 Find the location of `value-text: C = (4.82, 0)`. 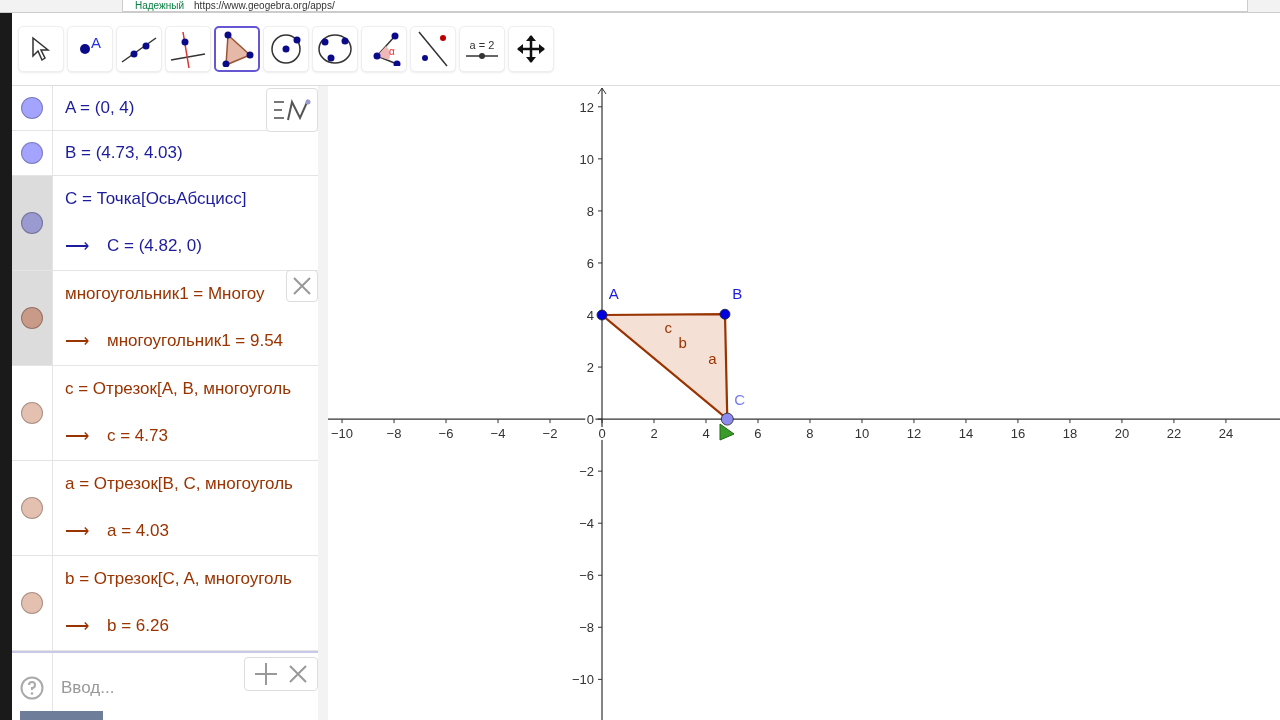

value-text: C = (4.82, 0) is located at coordinates (154, 246).